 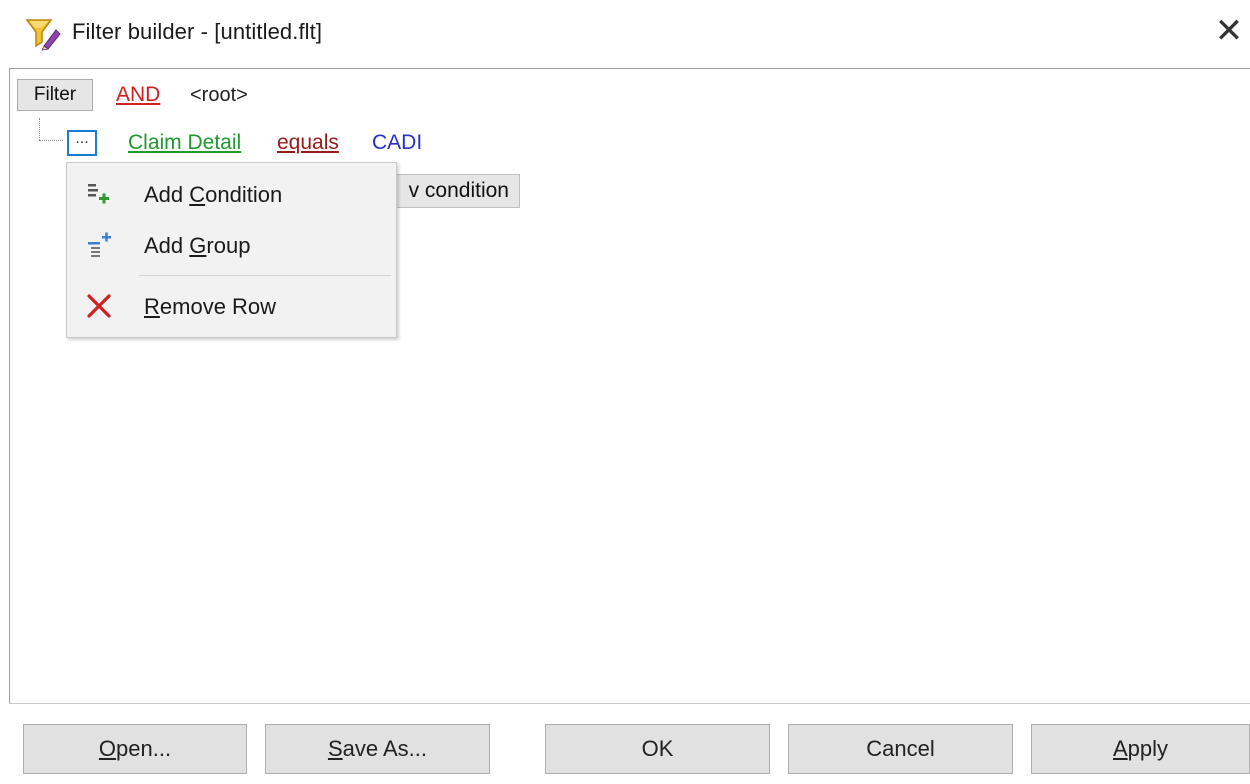 What do you see at coordinates (98, 194) in the screenshot?
I see `add-condition-icon` at bounding box center [98, 194].